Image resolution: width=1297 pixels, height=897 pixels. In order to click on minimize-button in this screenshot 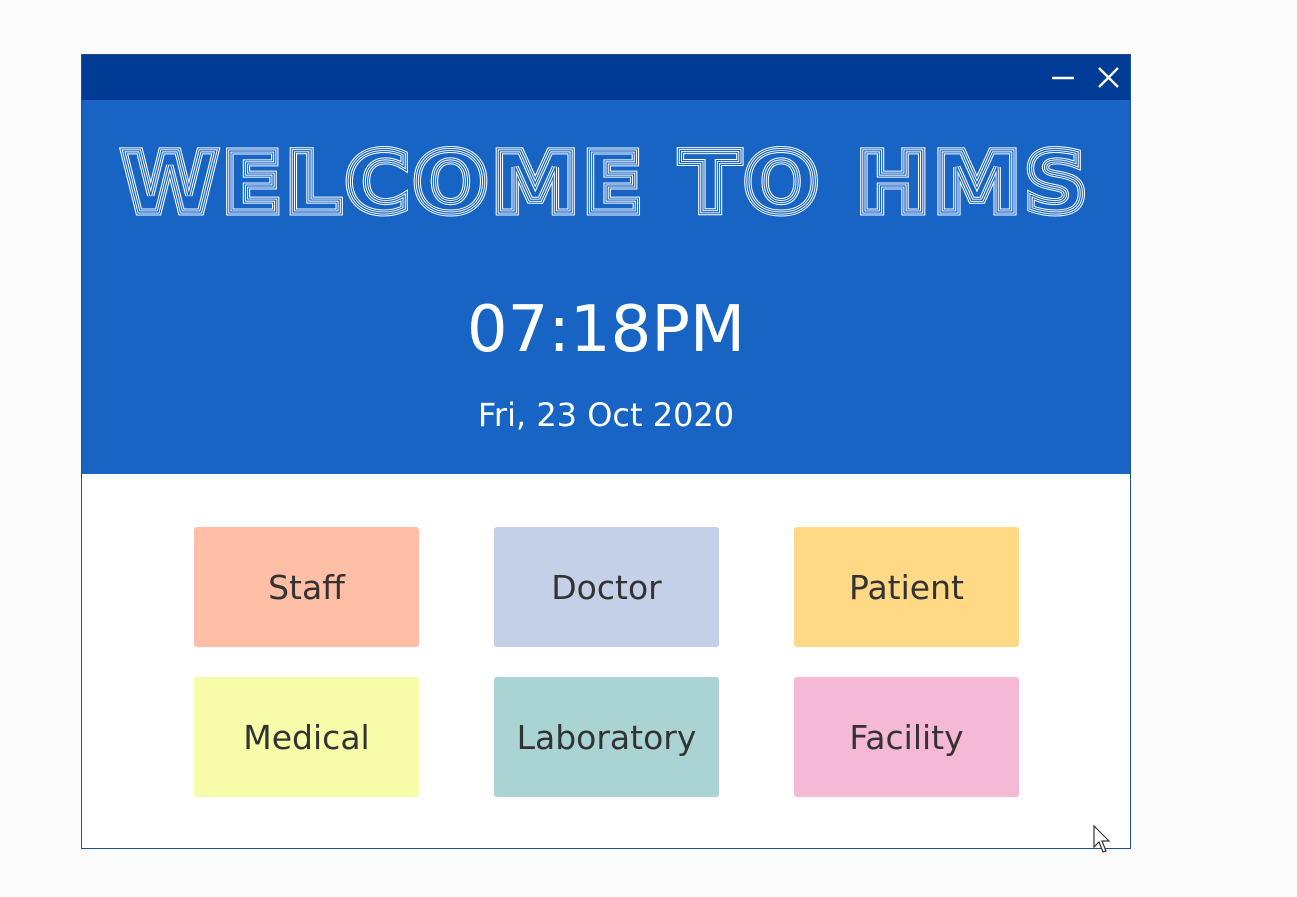, I will do `click(1063, 78)`.